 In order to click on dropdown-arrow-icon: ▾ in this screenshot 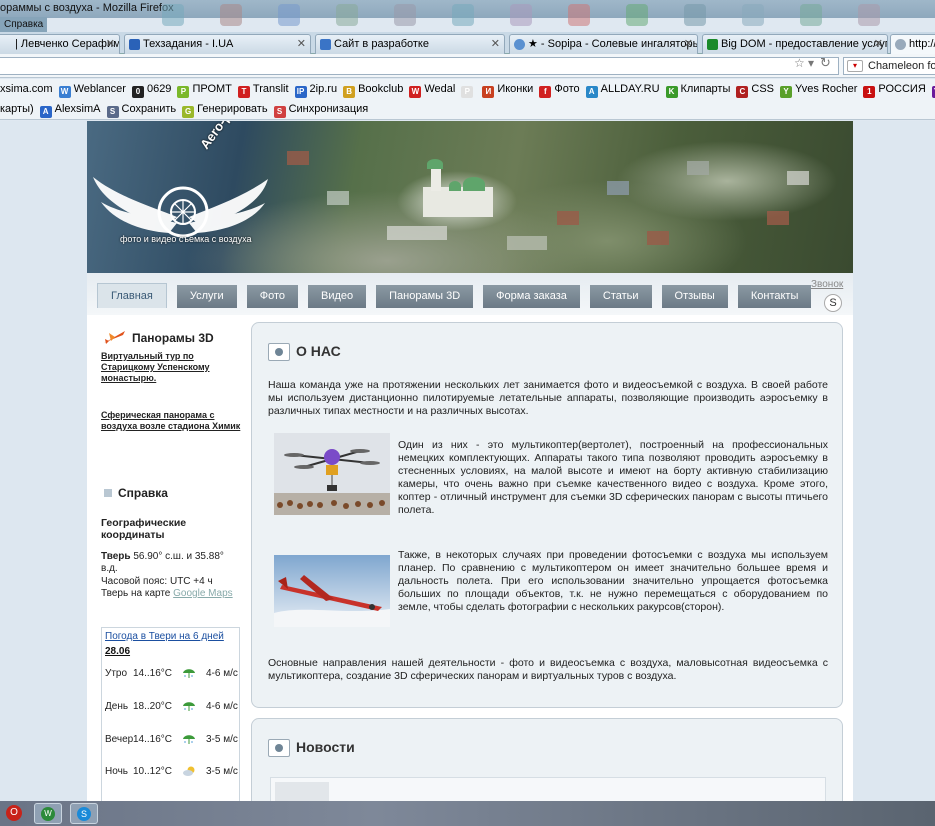, I will do `click(811, 63)`.